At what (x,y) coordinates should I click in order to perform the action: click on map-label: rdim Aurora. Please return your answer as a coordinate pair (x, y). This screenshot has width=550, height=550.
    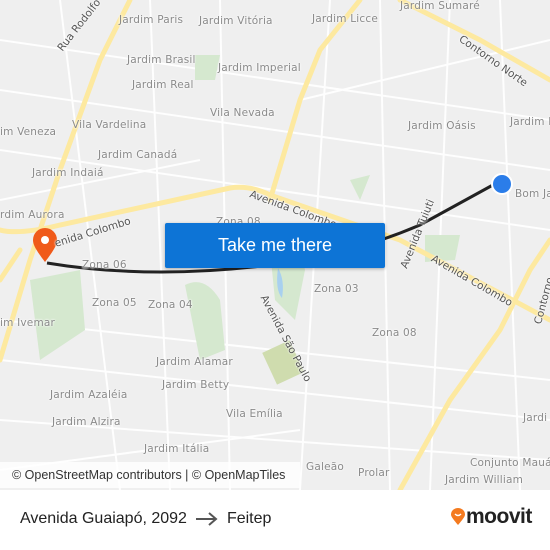
    Looking at the image, I should click on (32, 215).